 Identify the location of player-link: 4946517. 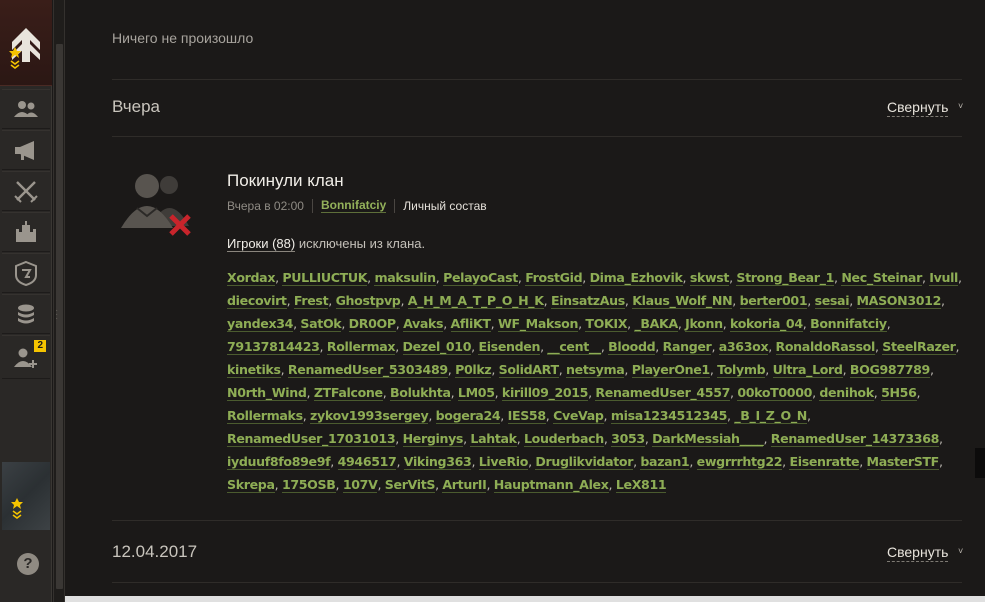
(367, 462).